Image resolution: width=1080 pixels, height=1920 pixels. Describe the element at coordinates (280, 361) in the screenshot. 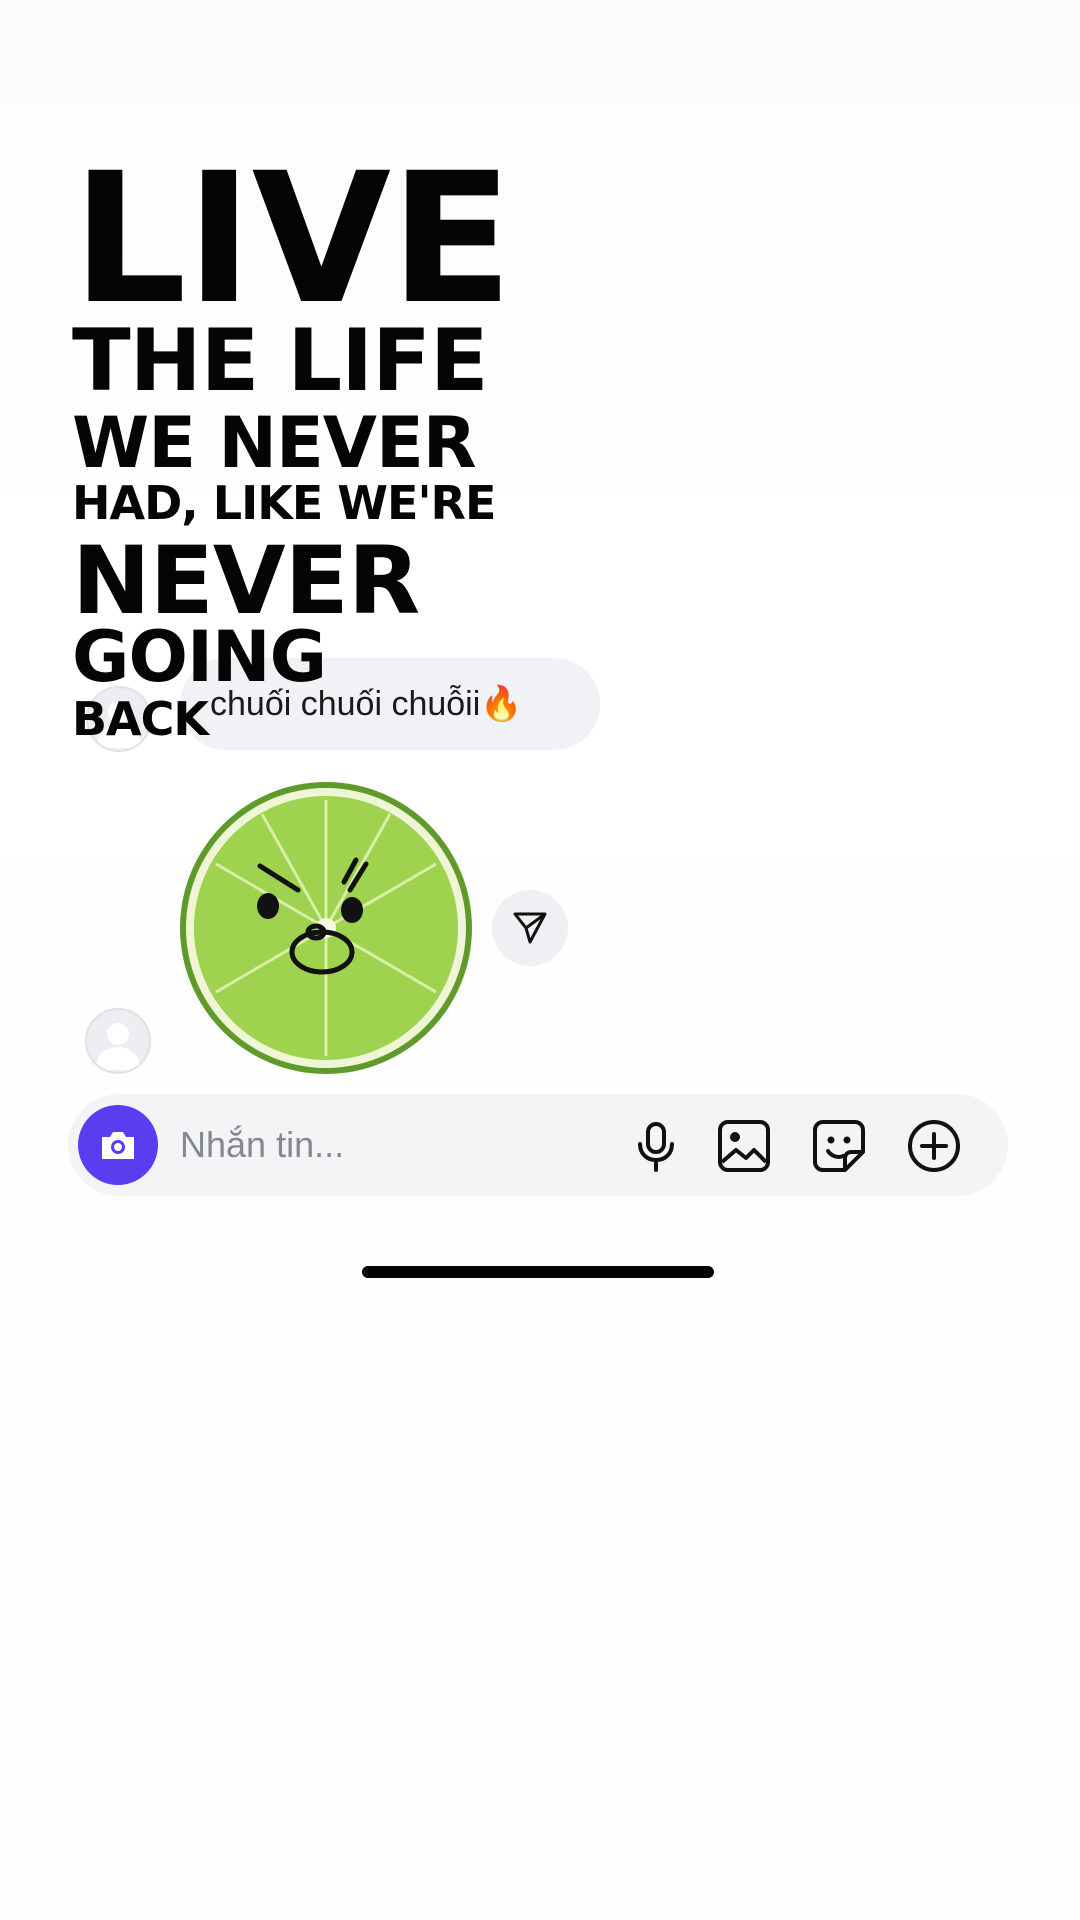

I see `overlay-line-2: THE LIFE` at that location.